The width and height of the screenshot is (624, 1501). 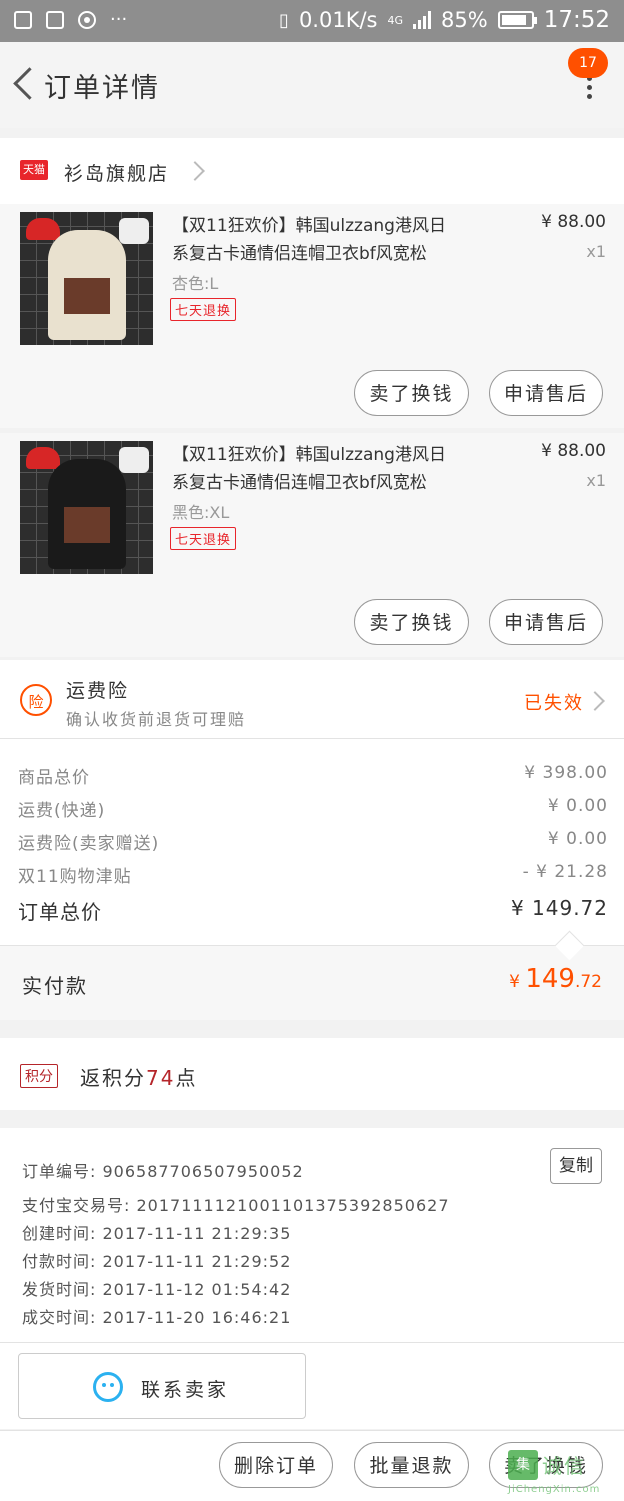 I want to click on amount-paid-row: 实付款 ¥ 149.72, so click(x=312, y=975).